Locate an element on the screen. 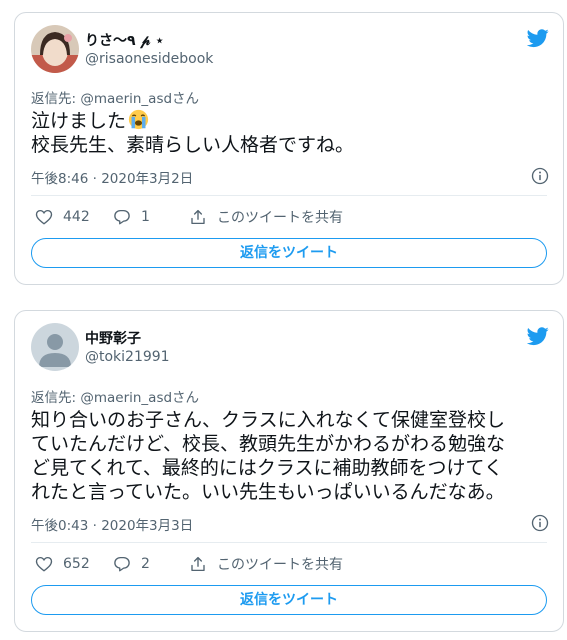 The height and width of the screenshot is (640, 567). reply-action-button: 1 is located at coordinates (131, 217).